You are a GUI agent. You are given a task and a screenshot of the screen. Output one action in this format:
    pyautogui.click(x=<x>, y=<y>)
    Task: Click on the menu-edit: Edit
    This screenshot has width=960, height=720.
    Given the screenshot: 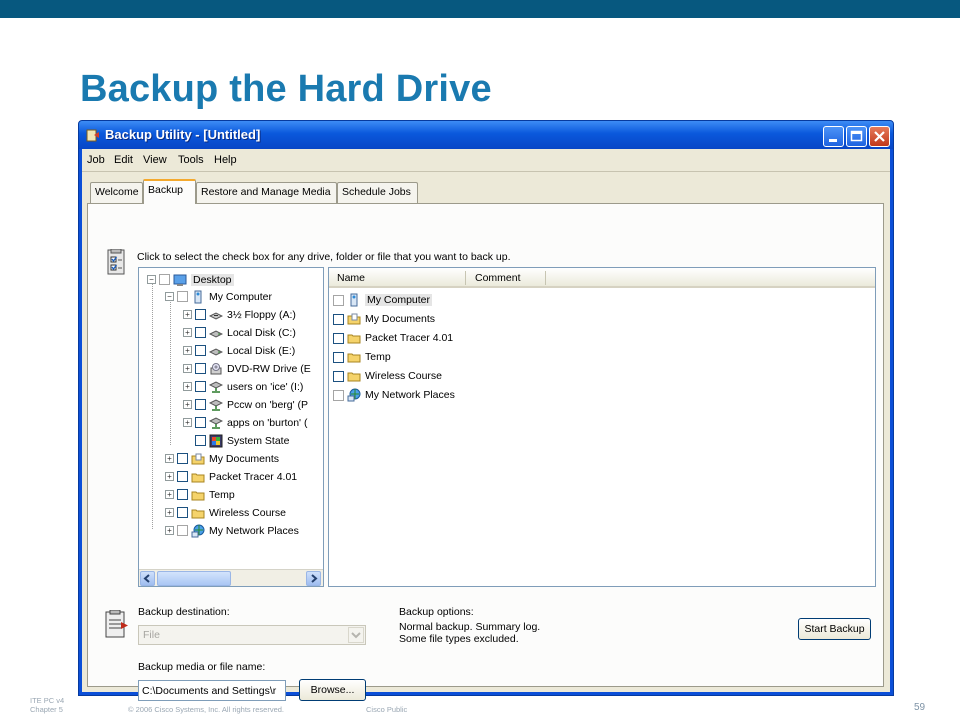 What is the action you would take?
    pyautogui.click(x=123, y=160)
    